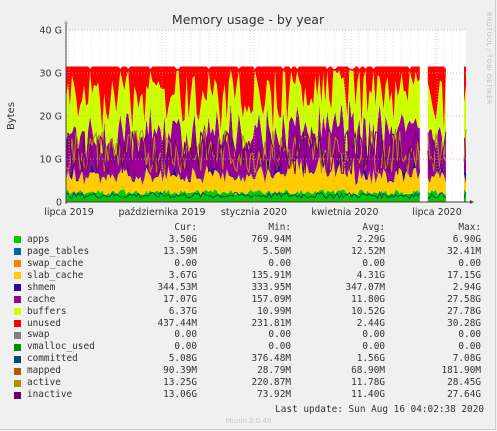 The image size is (497, 431). Describe the element at coordinates (69, 212) in the screenshot. I see `x-tick-label: lipca 2019` at that location.